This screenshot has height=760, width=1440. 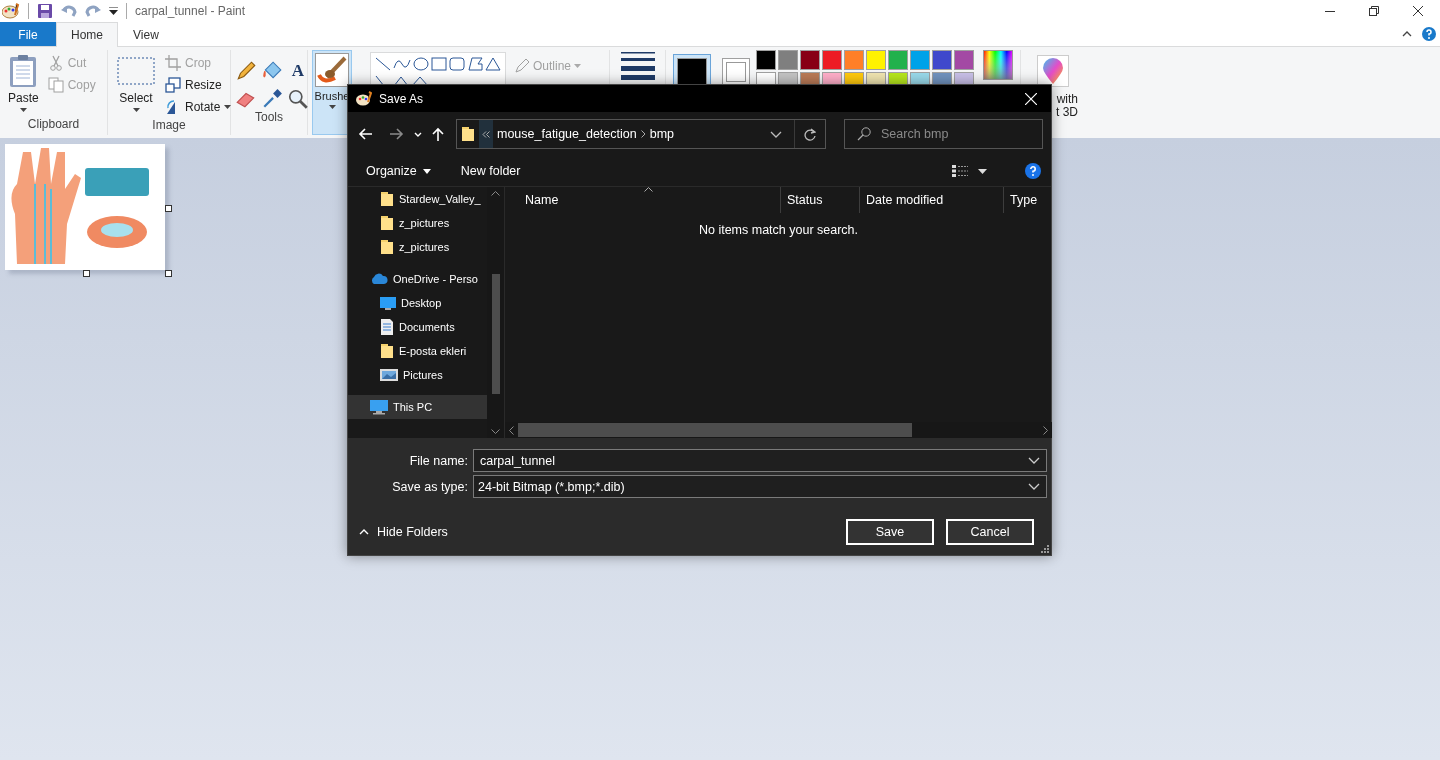 I want to click on resize-button: Resize, so click(x=198, y=85).